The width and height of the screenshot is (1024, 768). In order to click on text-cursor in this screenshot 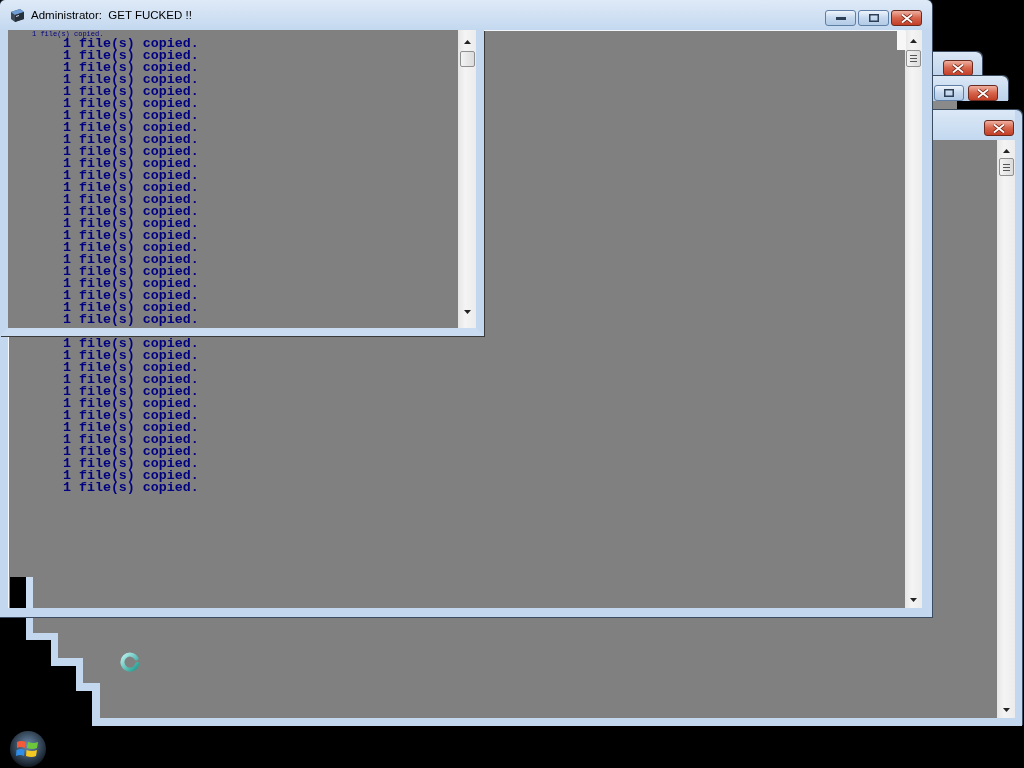, I will do `click(18, 592)`.